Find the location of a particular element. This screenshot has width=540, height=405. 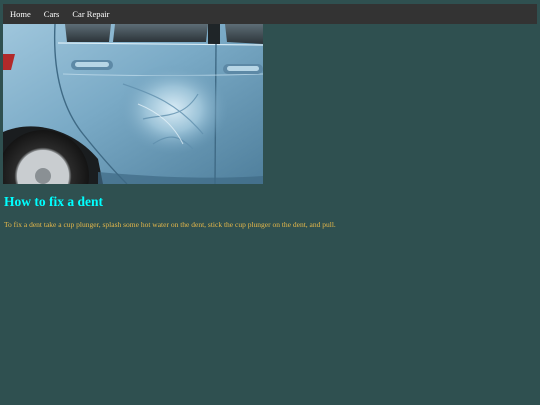

top-navbar: Home Cars Car Repair is located at coordinates (270, 14).